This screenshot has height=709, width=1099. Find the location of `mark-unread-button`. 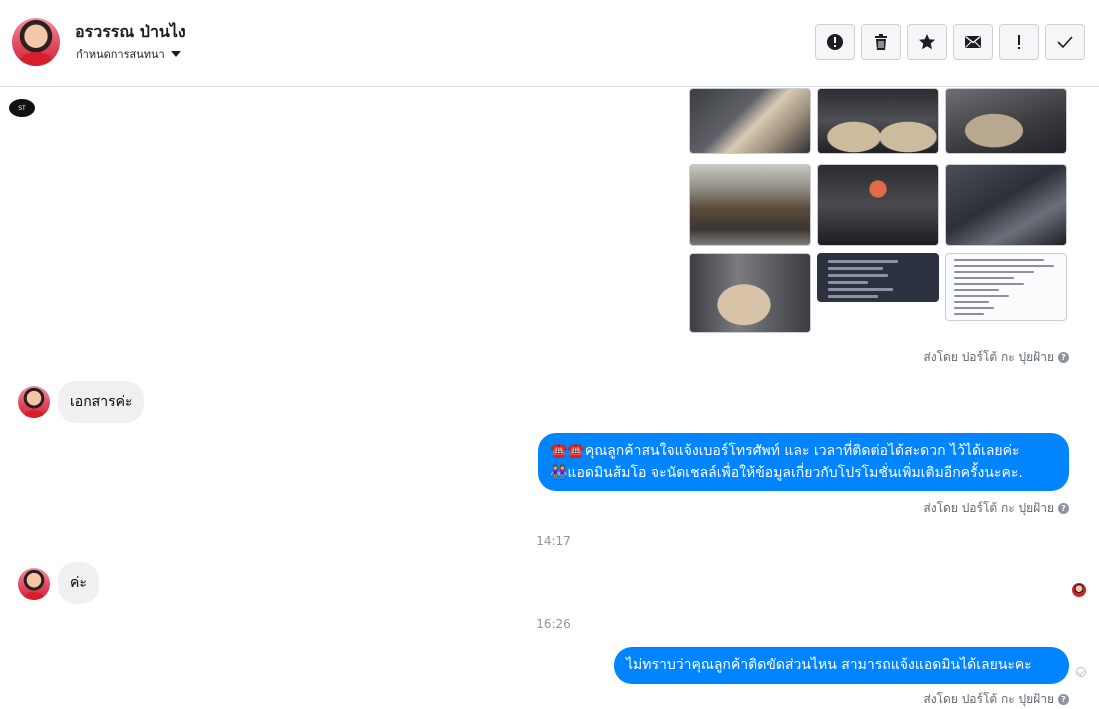

mark-unread-button is located at coordinates (973, 42).